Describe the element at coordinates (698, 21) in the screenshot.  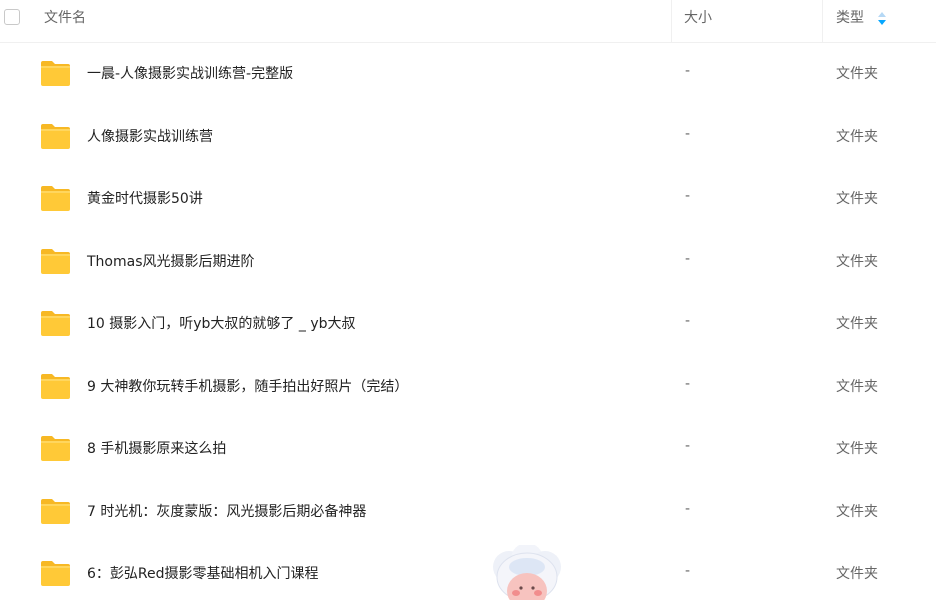
I see `column-header-size: 大小` at that location.